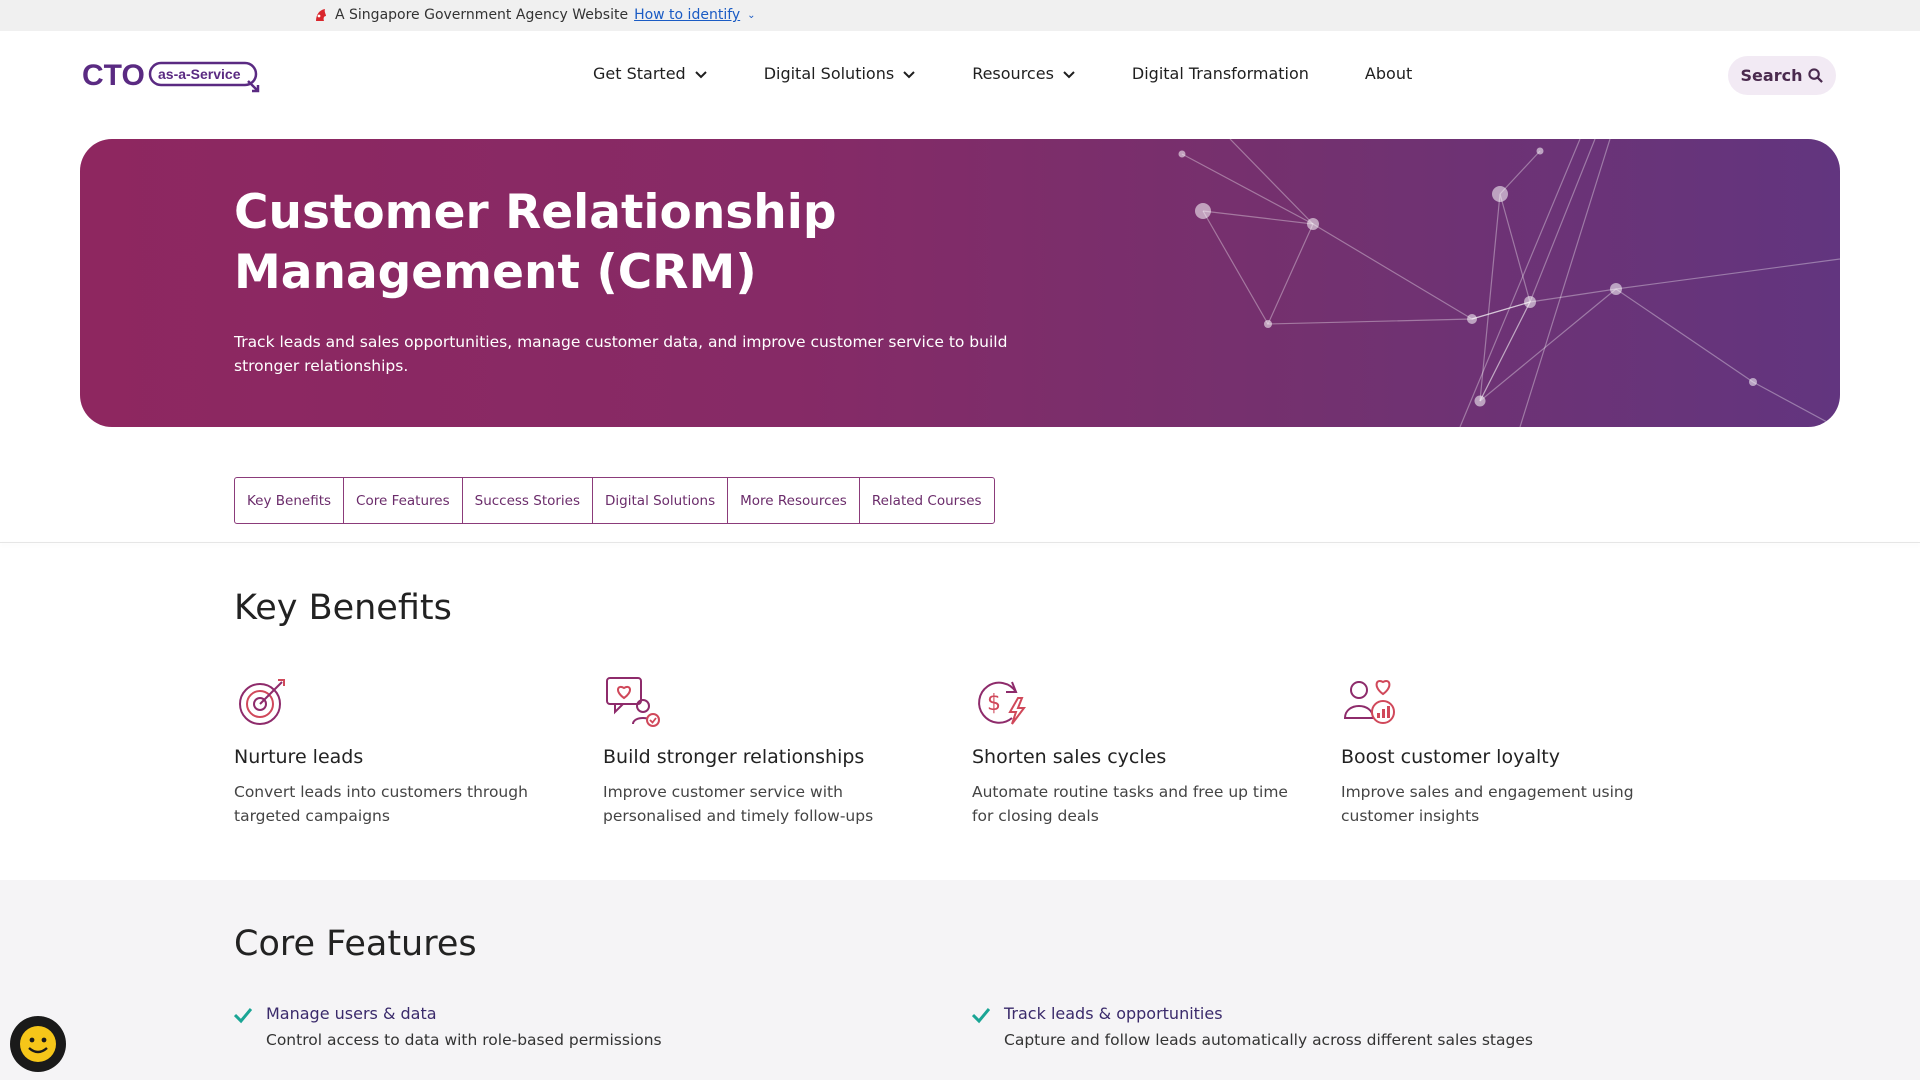 The width and height of the screenshot is (1920, 1080). I want to click on feature-title: Track leads & opportunities, so click(1113, 1013).